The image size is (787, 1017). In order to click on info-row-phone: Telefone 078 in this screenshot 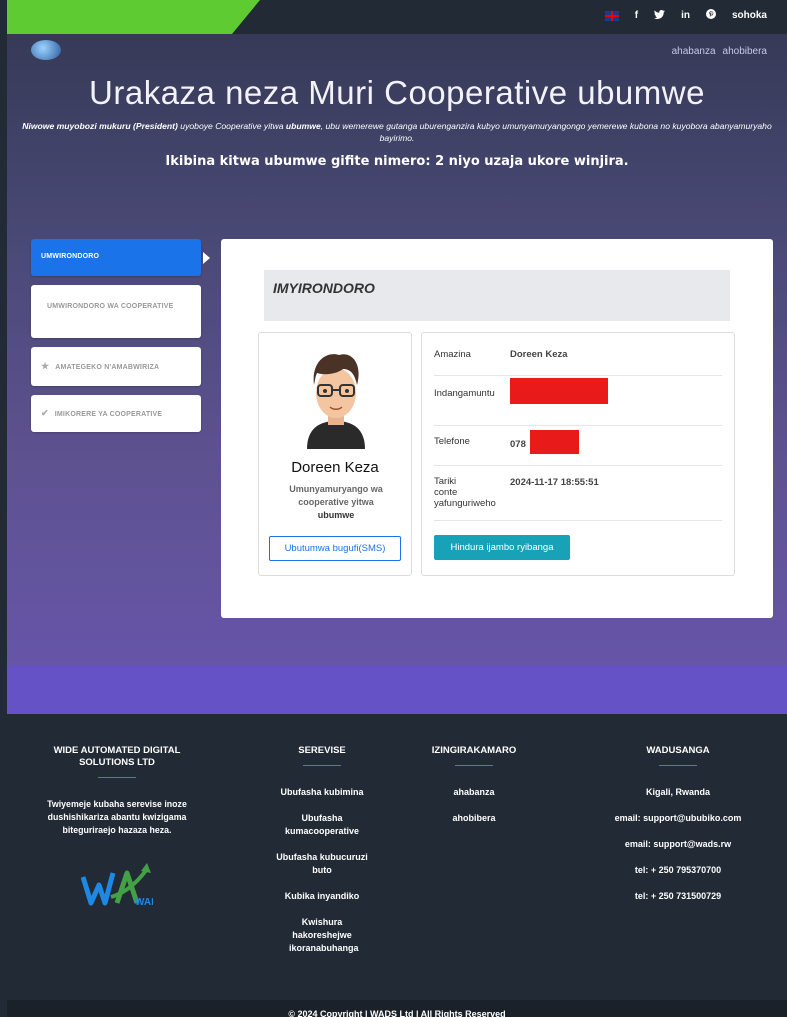, I will do `click(578, 448)`.